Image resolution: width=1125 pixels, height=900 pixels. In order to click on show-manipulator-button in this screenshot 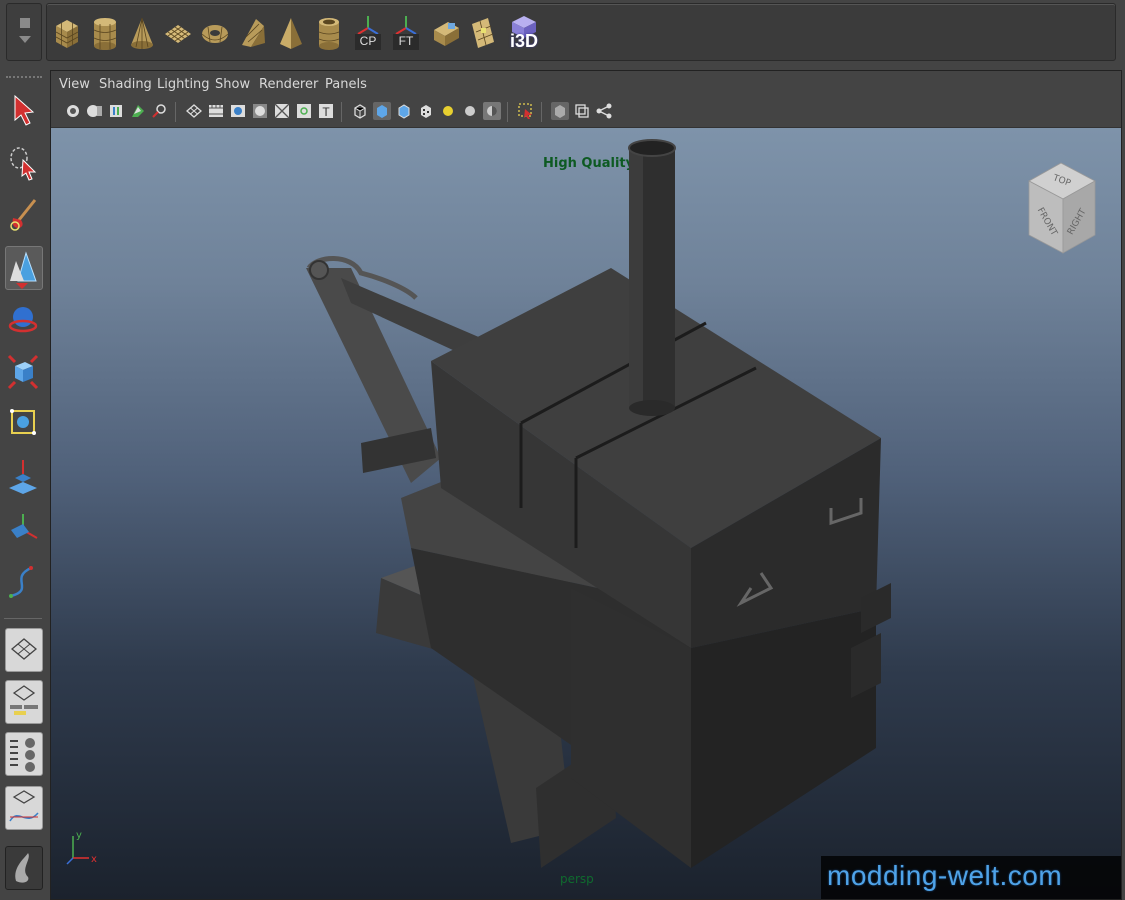, I will do `click(23, 529)`.